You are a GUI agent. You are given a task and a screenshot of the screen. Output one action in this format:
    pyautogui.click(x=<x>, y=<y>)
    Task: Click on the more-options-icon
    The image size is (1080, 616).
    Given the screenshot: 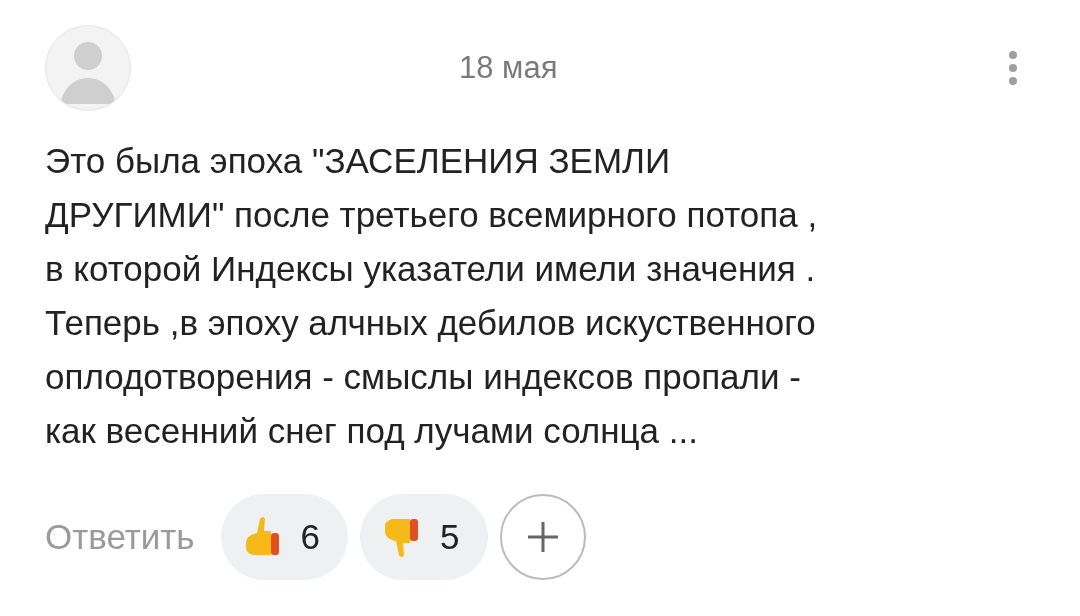 What is the action you would take?
    pyautogui.click(x=1013, y=68)
    